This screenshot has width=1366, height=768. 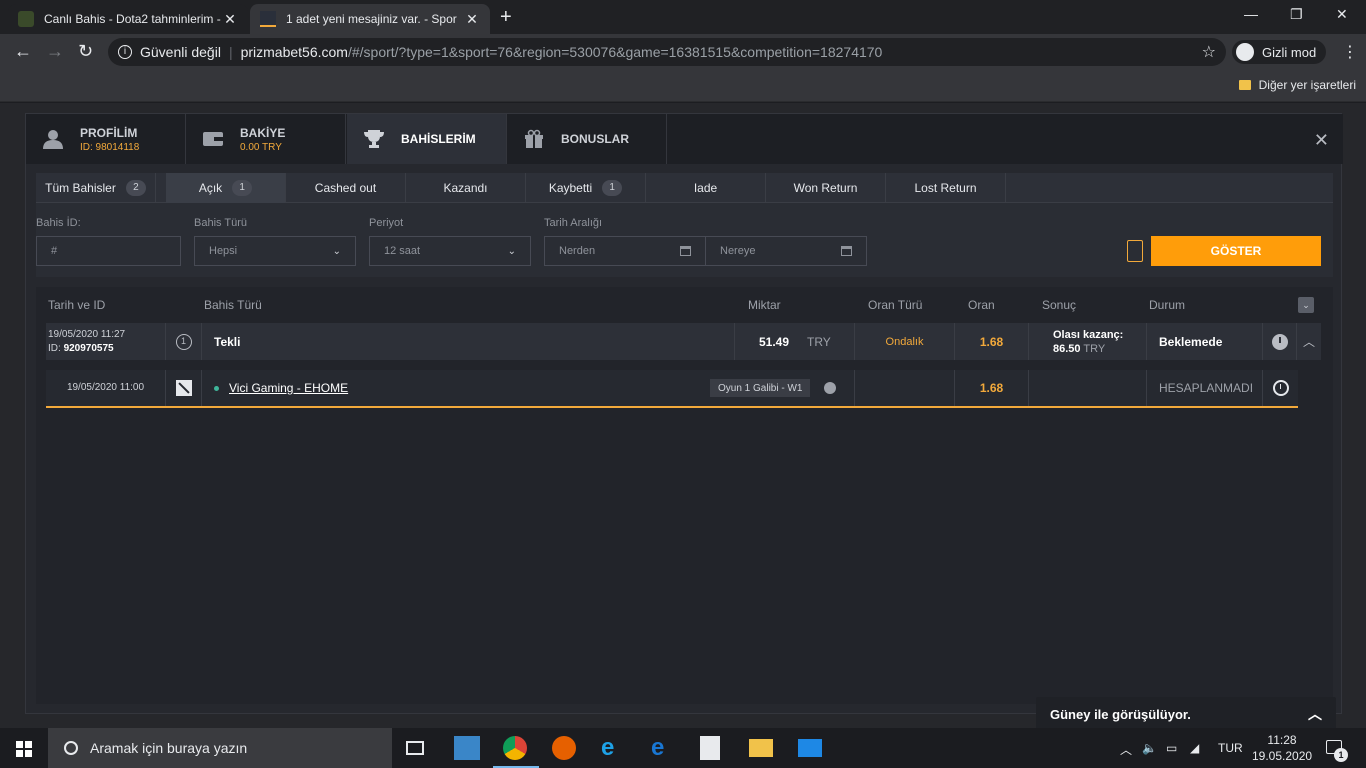 What do you see at coordinates (710, 748) in the screenshot?
I see `store-icon` at bounding box center [710, 748].